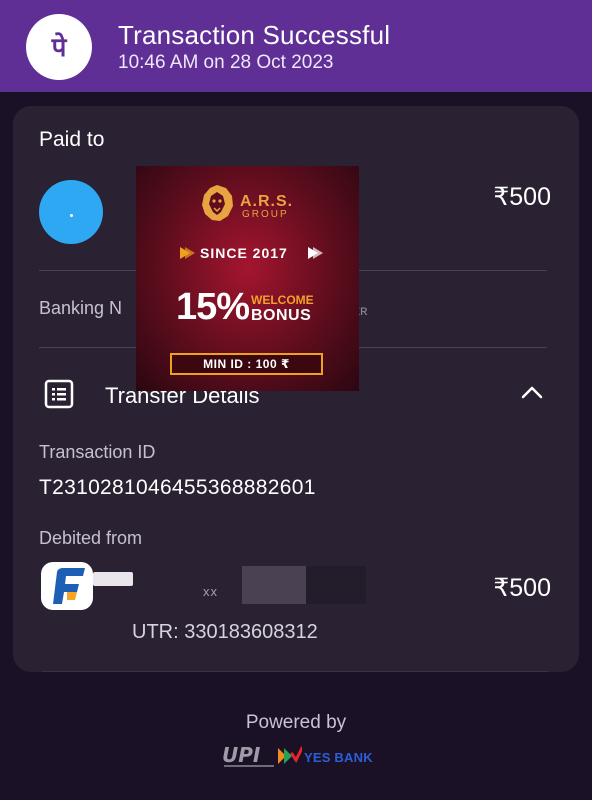  What do you see at coordinates (244, 253) in the screenshot?
I see `ad-since-text: SINCE 2017` at bounding box center [244, 253].